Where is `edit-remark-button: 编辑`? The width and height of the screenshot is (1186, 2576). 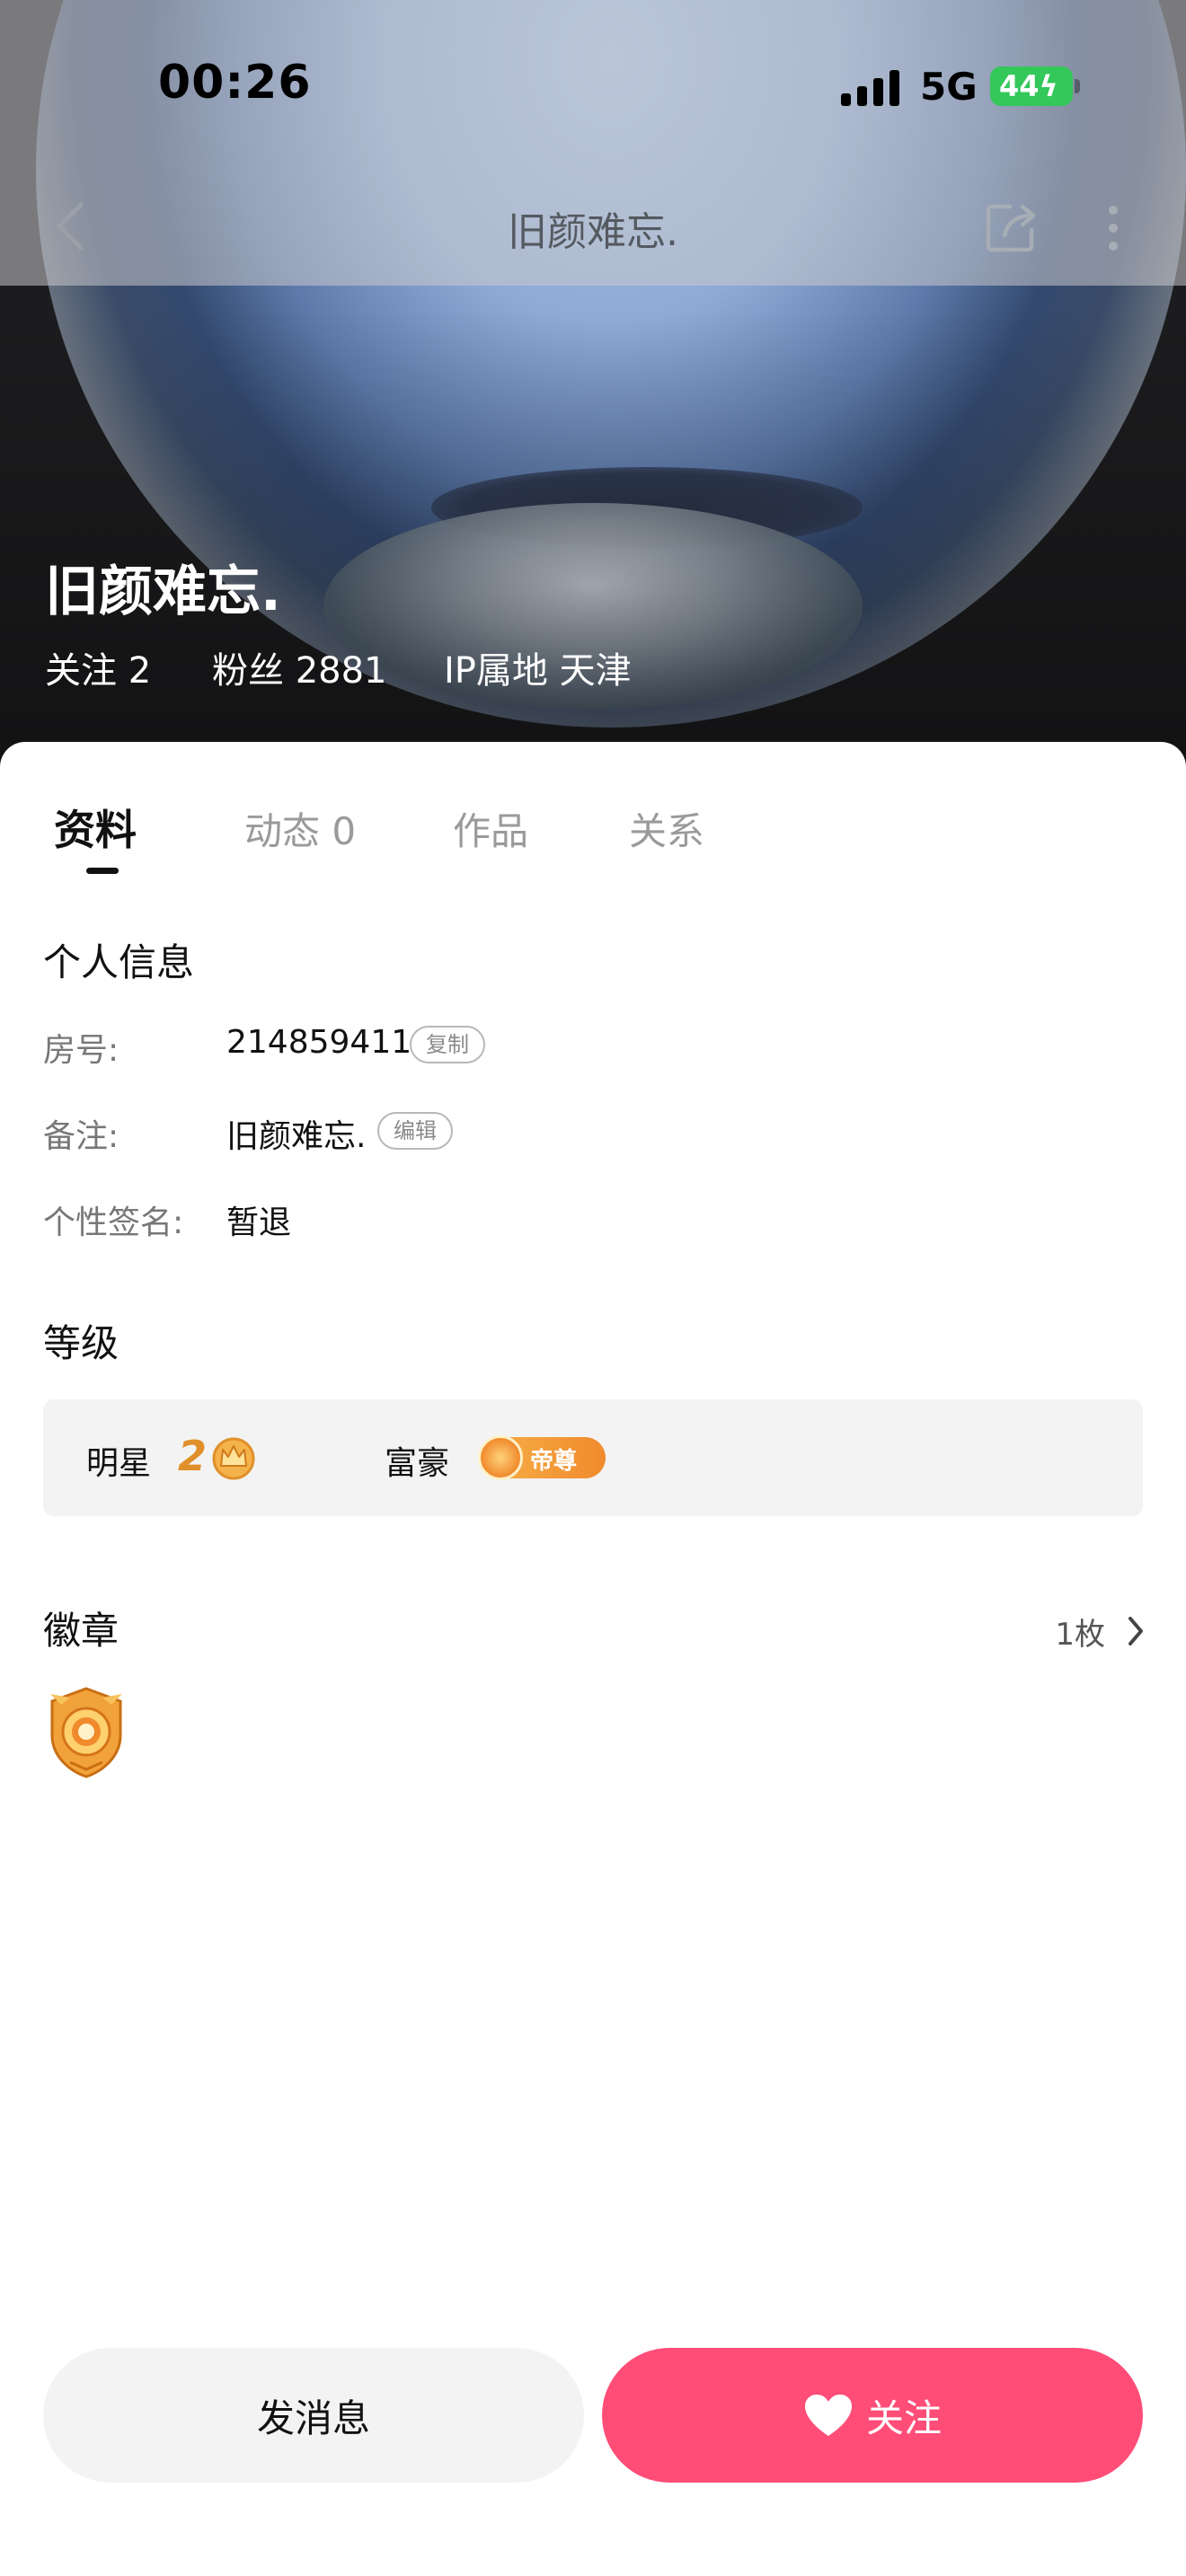
edit-remark-button: 编辑 is located at coordinates (415, 1131).